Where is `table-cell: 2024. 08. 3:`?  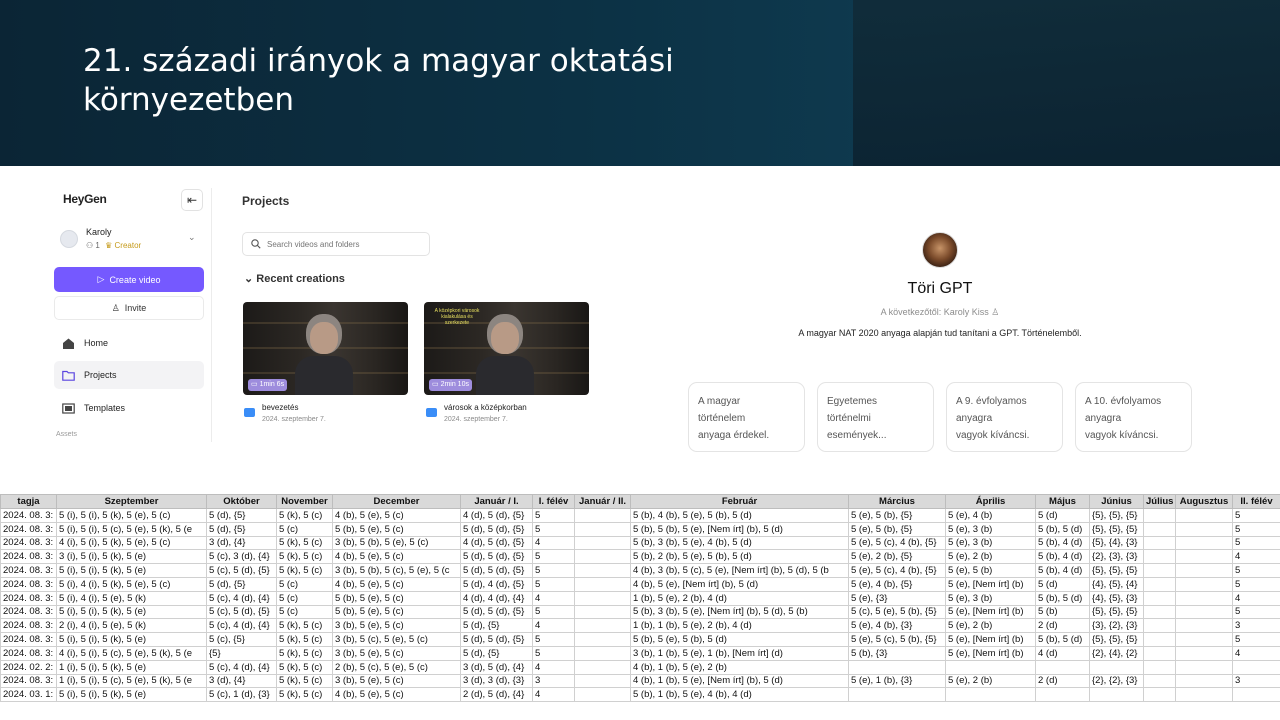 table-cell: 2024. 08. 3: is located at coordinates (28, 653).